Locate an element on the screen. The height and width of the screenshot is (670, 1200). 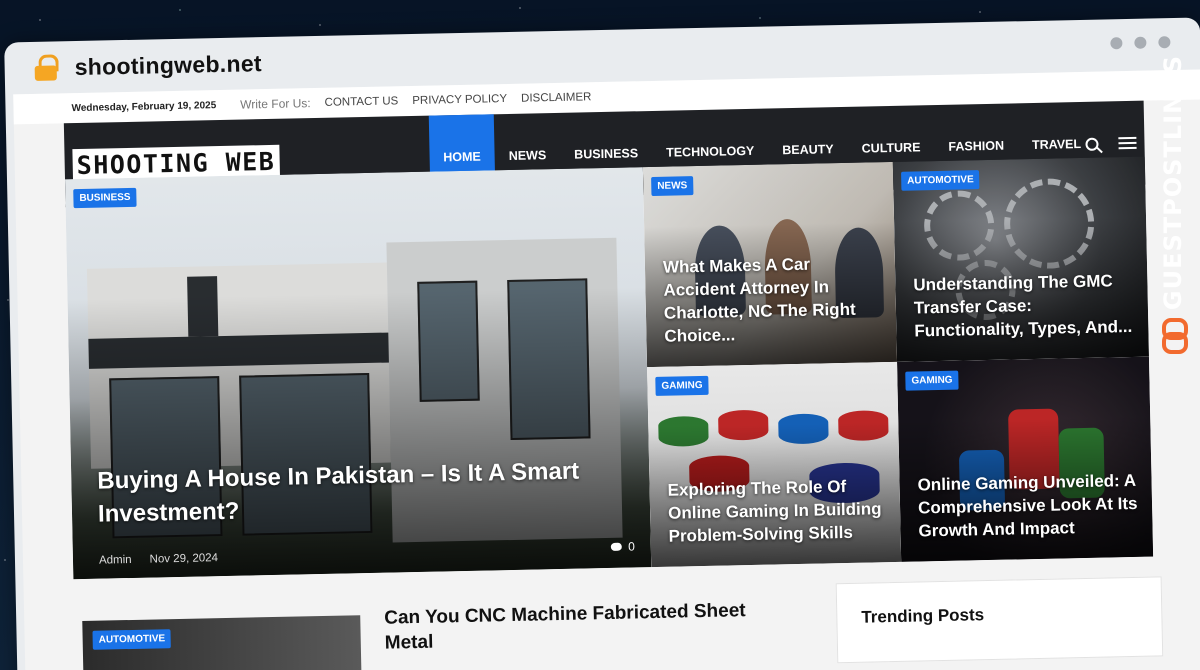
url-text: shootingweb.net is located at coordinates (168, 65).